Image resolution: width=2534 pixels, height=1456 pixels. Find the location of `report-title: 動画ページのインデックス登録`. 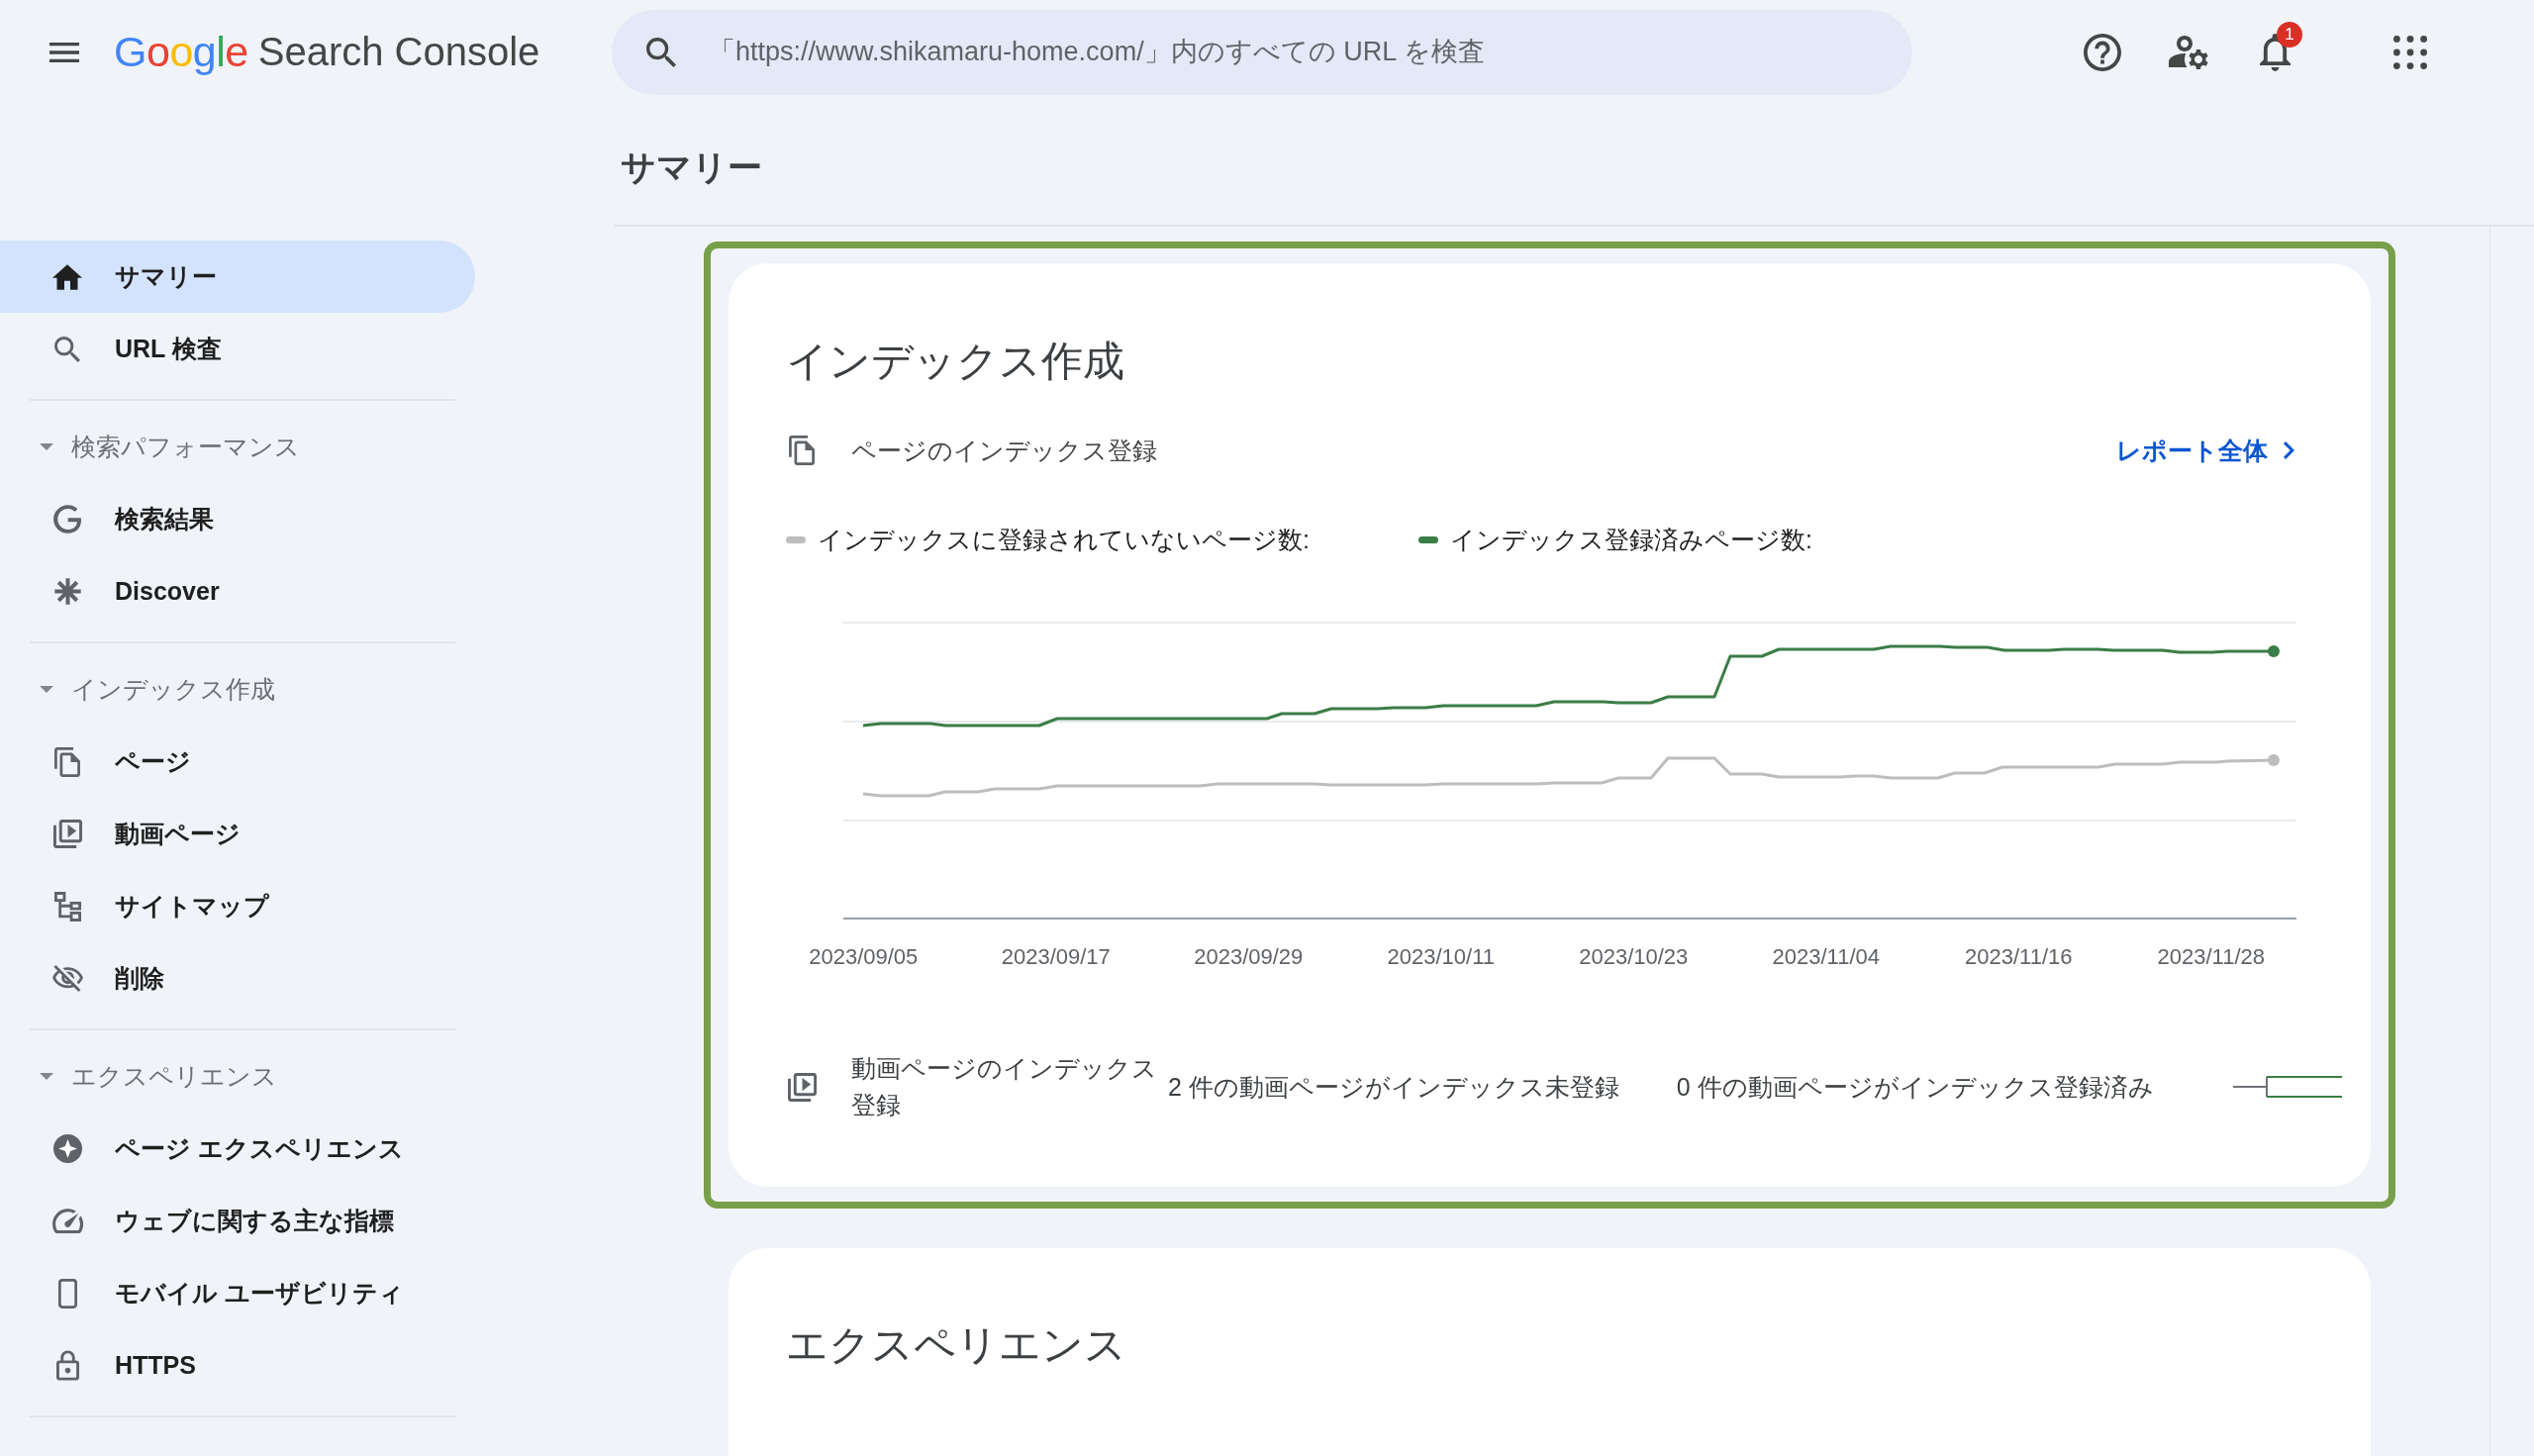

report-title: 動画ページのインデックス登録 is located at coordinates (1005, 1086).